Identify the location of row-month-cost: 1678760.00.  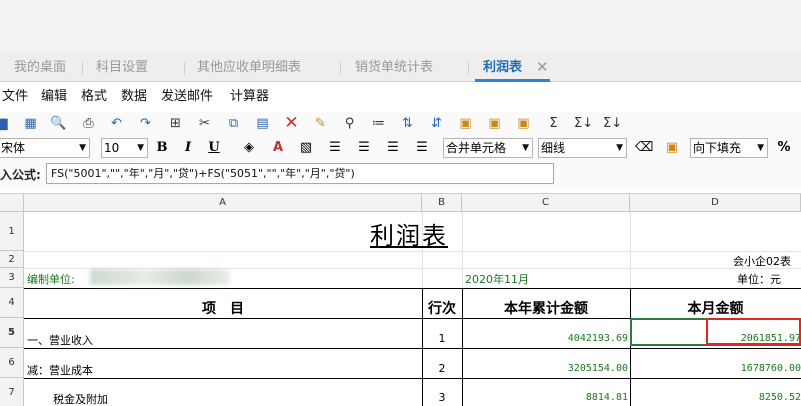
(715, 368).